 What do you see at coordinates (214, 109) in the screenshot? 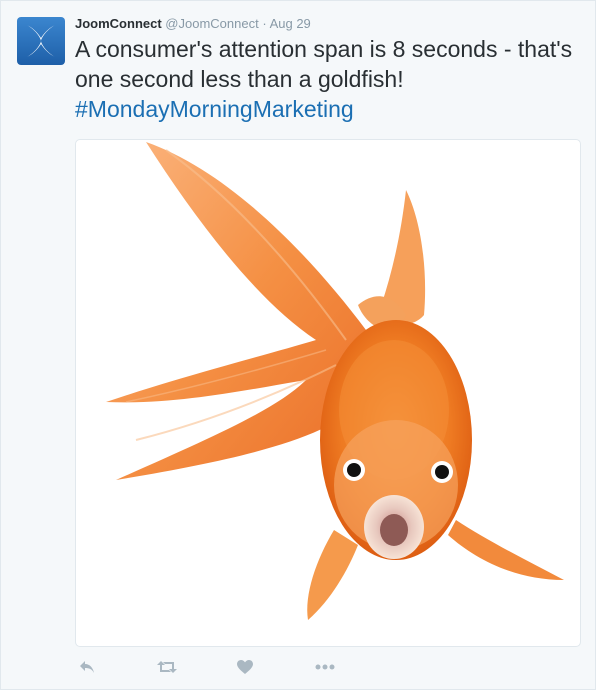
I see `hashtag-link: #MondayMorningMarketing` at bounding box center [214, 109].